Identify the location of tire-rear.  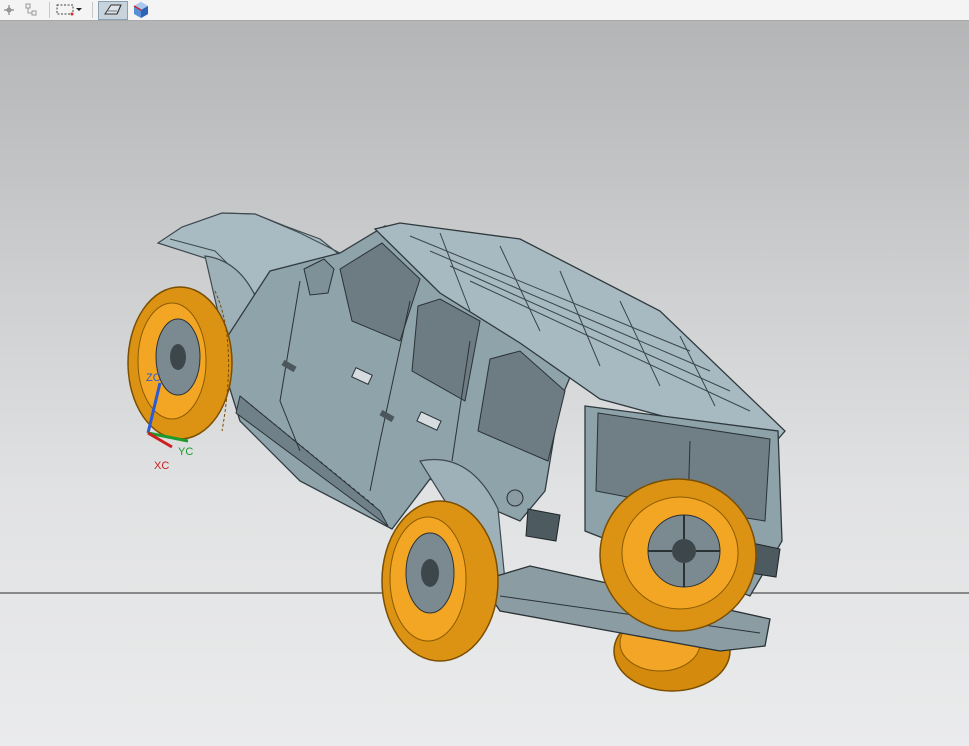
(440, 581).